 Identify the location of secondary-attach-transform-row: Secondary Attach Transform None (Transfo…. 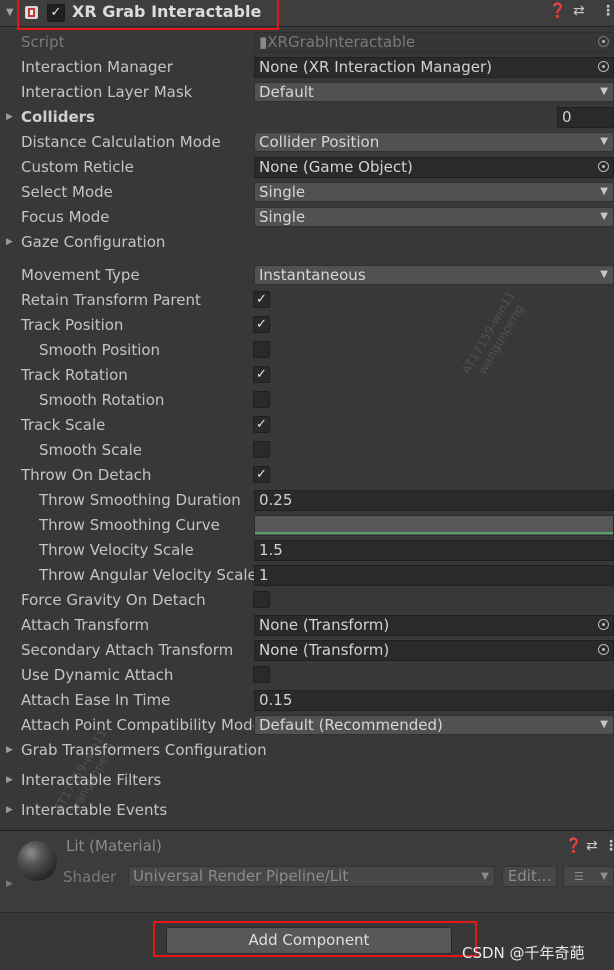
(307, 651).